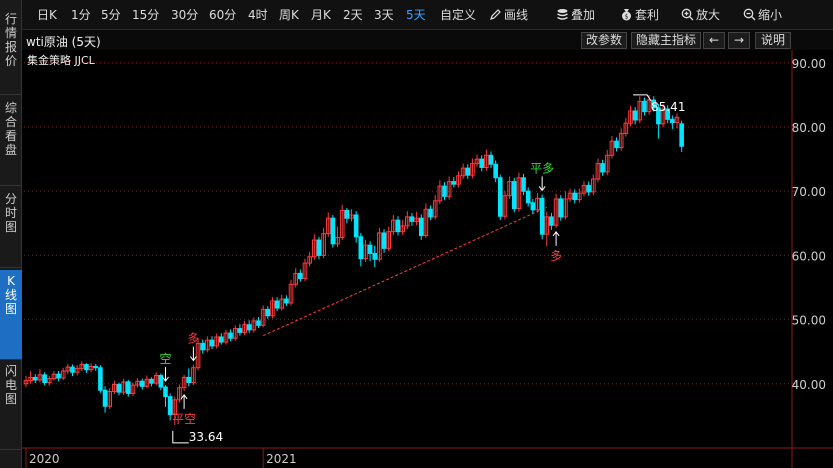 The image size is (833, 468). I want to click on sidebar-tab-3: K线图, so click(11, 315).